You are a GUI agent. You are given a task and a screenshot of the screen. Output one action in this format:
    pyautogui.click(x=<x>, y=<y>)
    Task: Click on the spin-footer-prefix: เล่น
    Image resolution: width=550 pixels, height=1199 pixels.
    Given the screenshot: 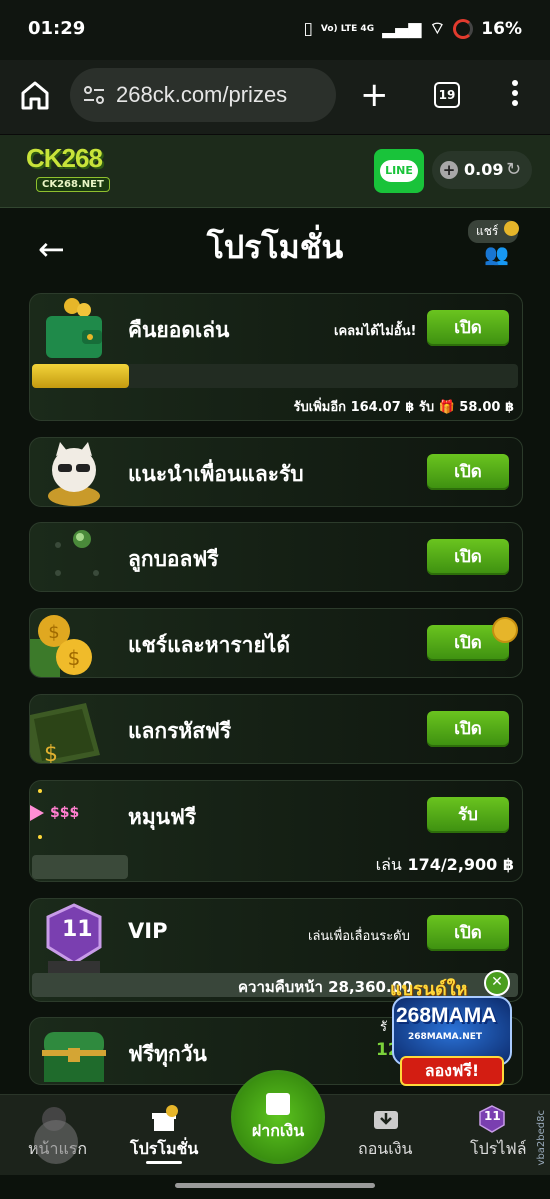 What is the action you would take?
    pyautogui.click(x=388, y=864)
    